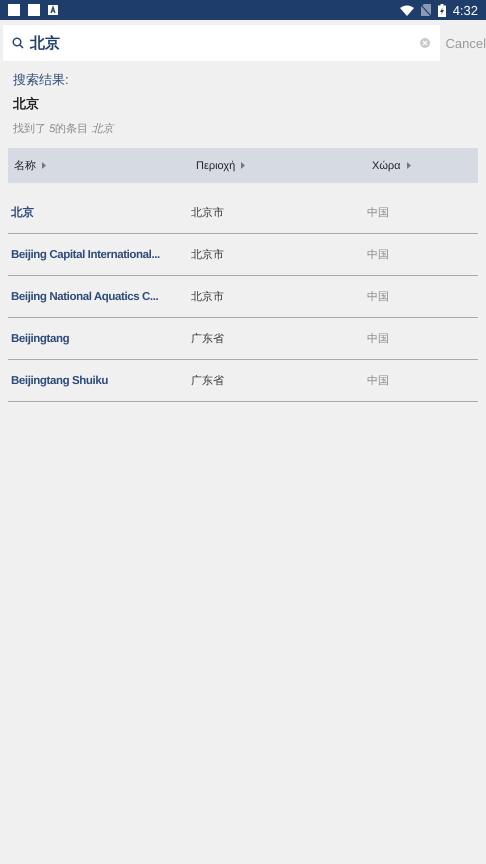 The height and width of the screenshot is (864, 486). I want to click on battery-charging-icon, so click(442, 10).